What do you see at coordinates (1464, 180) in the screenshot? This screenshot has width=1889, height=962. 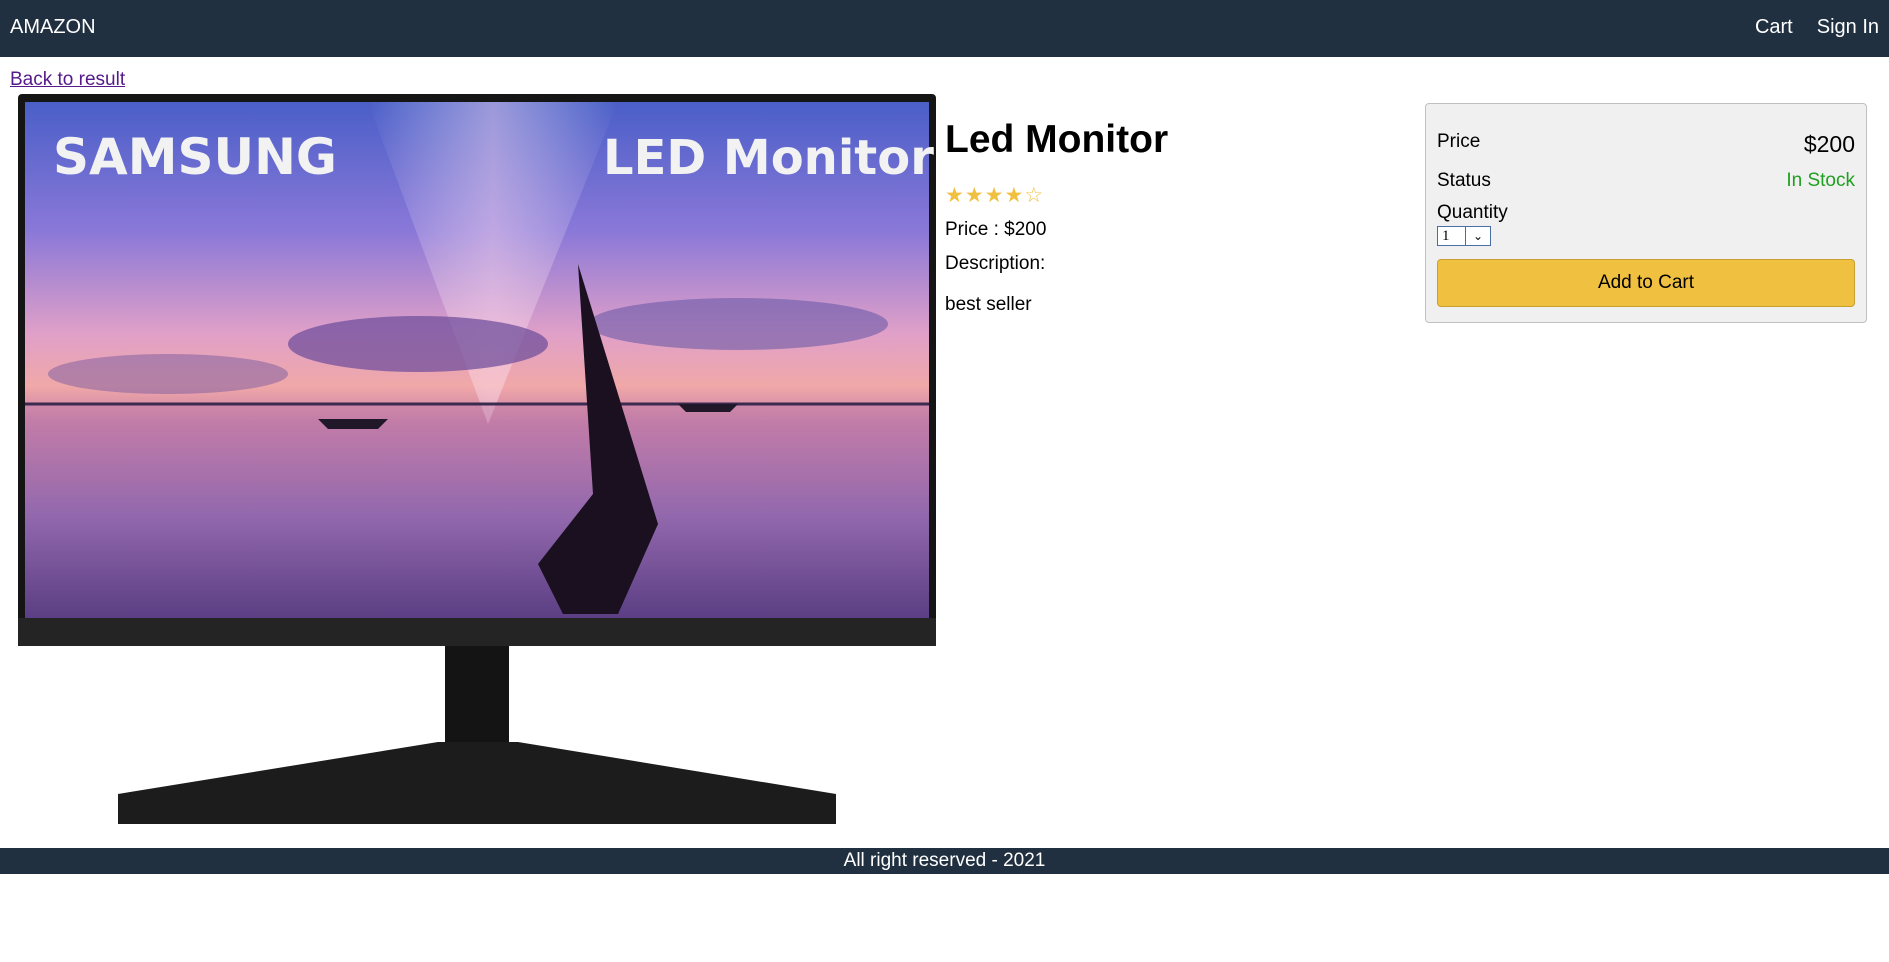 I see `status-label: Status` at bounding box center [1464, 180].